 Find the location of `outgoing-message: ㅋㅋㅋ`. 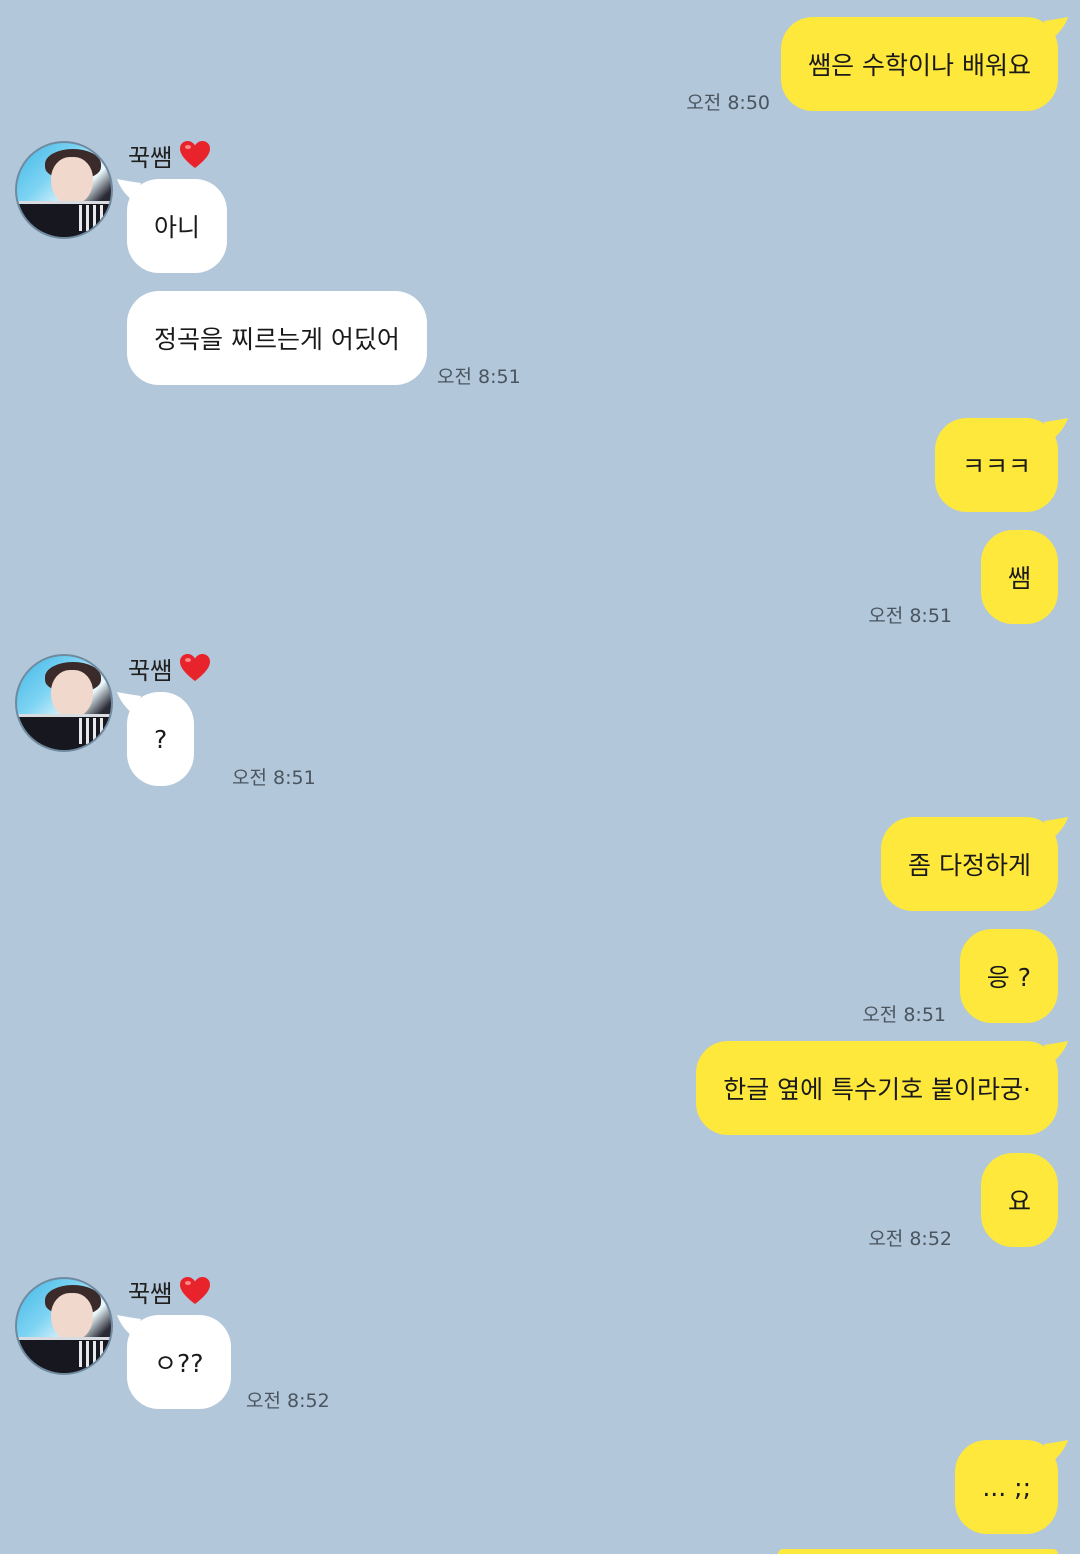

outgoing-message: ㅋㅋㅋ is located at coordinates (1001, 465).